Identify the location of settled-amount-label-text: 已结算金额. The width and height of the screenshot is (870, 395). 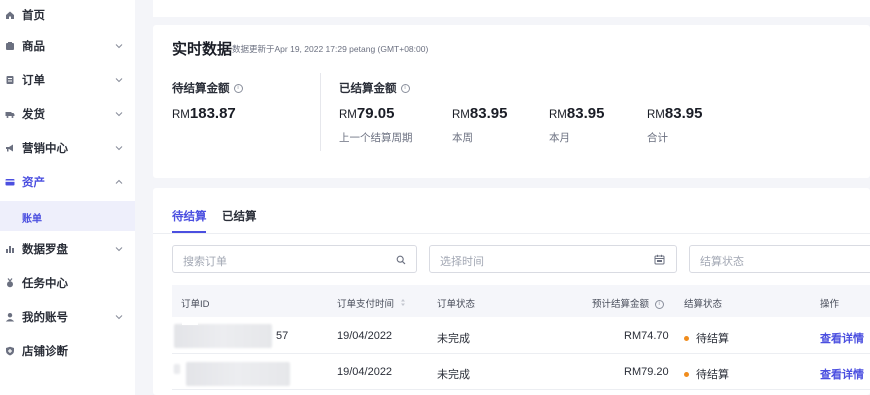
(368, 89).